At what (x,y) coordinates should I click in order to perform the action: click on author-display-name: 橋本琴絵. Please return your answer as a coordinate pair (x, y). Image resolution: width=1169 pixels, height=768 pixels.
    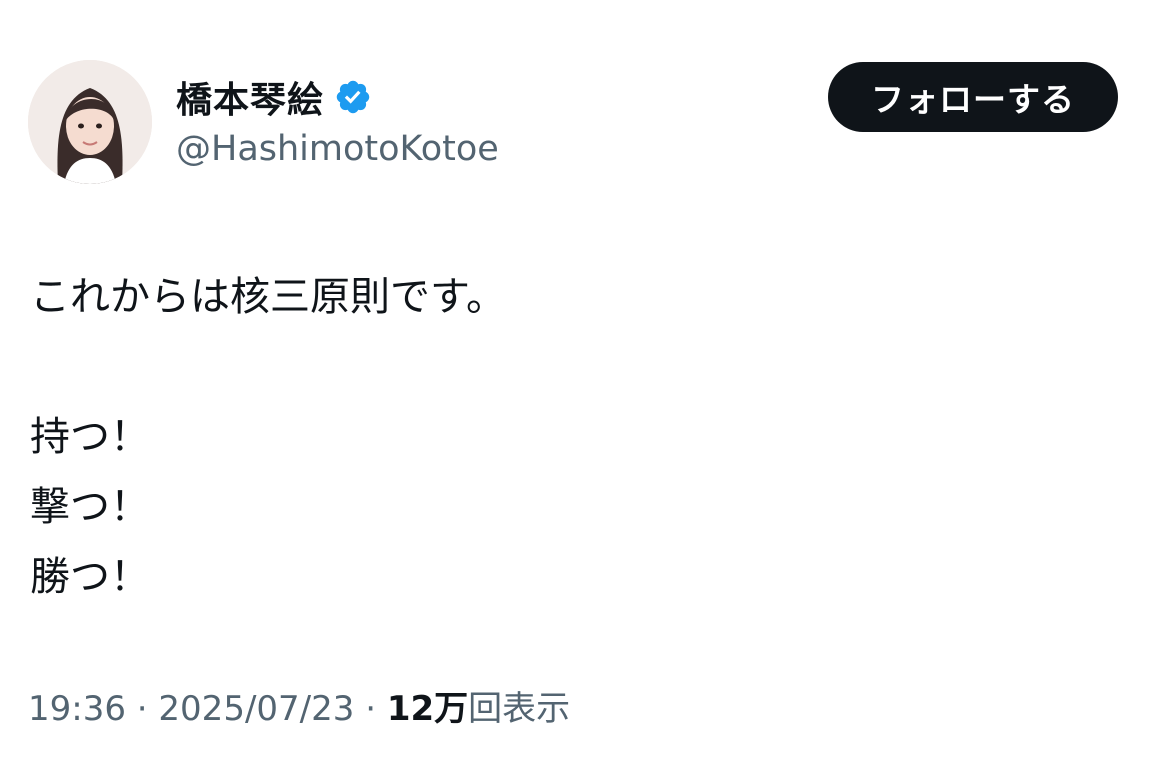
    Looking at the image, I should click on (250, 97).